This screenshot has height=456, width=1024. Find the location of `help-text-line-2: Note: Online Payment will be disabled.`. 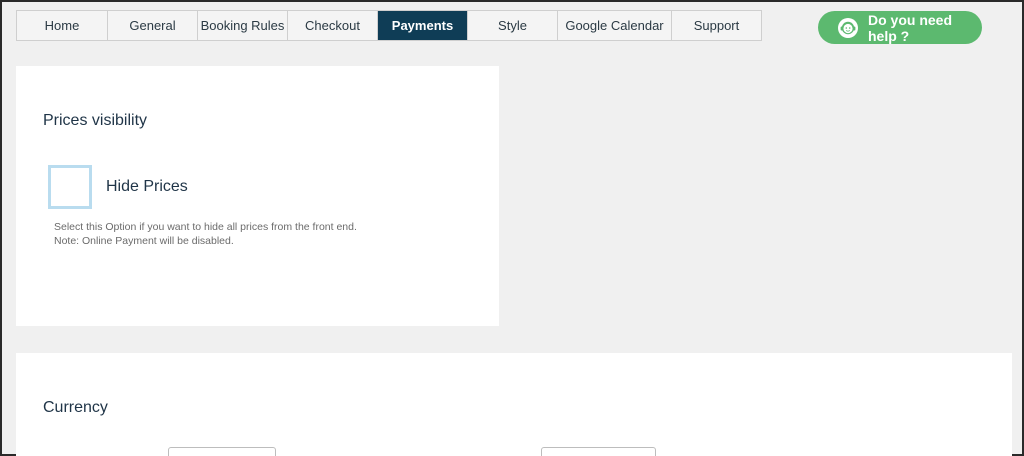

help-text-line-2: Note: Online Payment will be disabled. is located at coordinates (144, 241).